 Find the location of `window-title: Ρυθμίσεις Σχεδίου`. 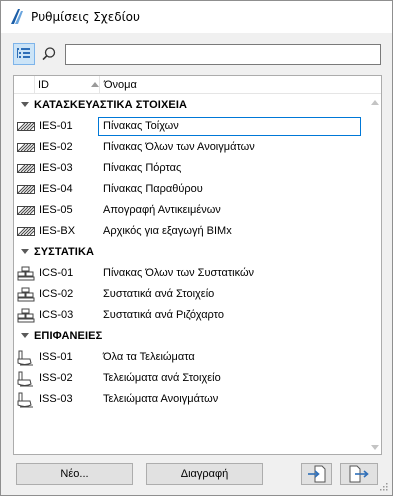

window-title: Ρυθμίσεις Σχεδίου is located at coordinates (85, 17).